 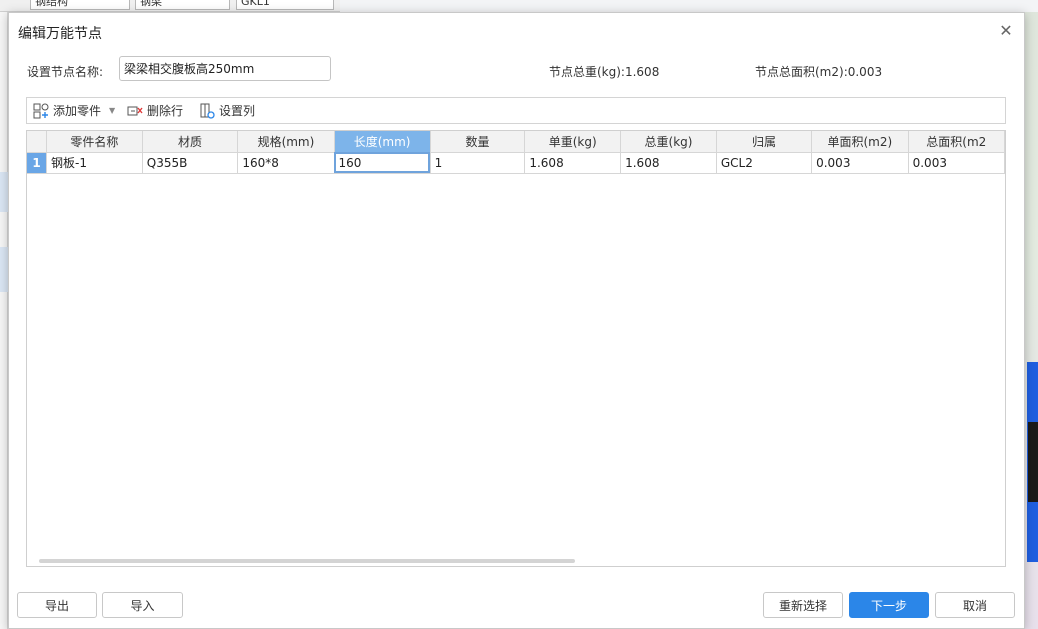 What do you see at coordinates (4, 192) in the screenshot?
I see `background-left-selected` at bounding box center [4, 192].